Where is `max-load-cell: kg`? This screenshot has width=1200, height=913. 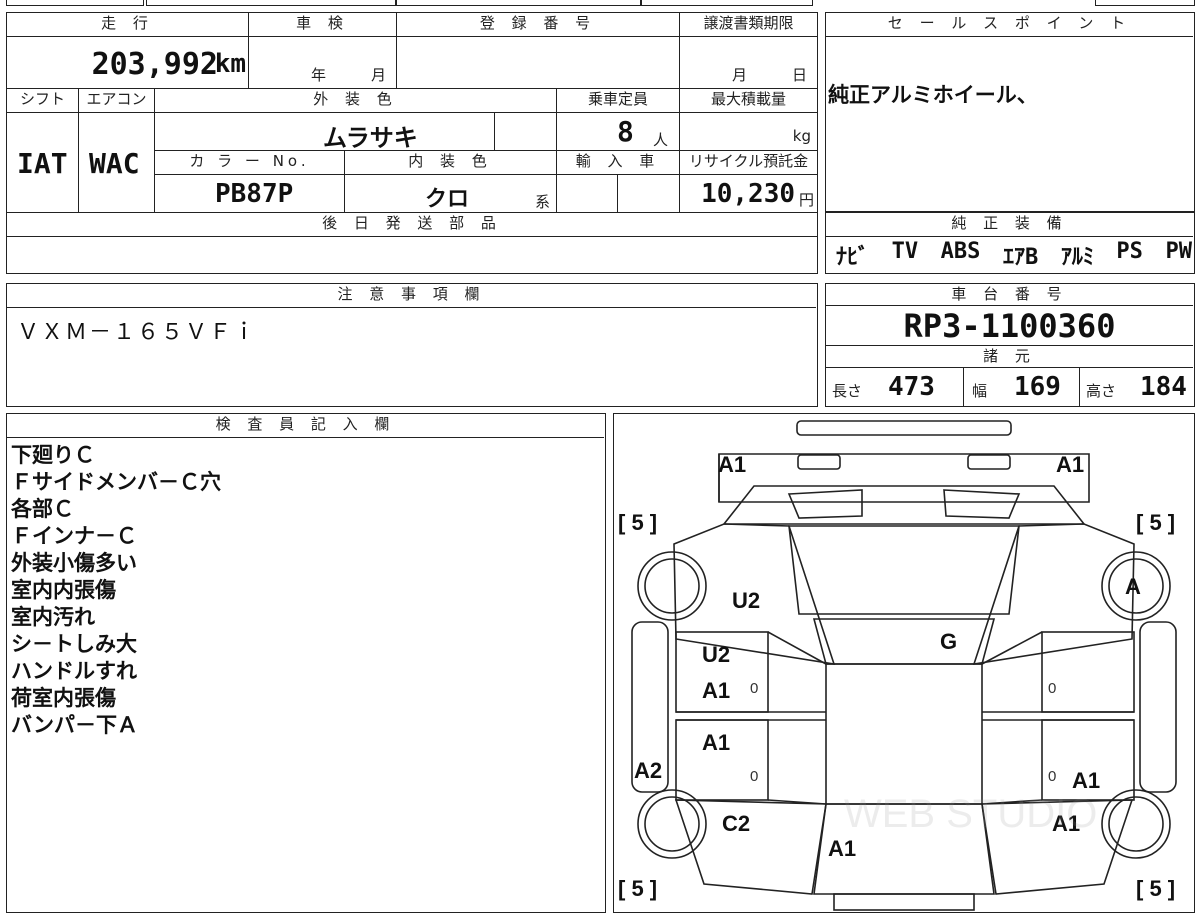 max-load-cell: kg is located at coordinates (748, 132).